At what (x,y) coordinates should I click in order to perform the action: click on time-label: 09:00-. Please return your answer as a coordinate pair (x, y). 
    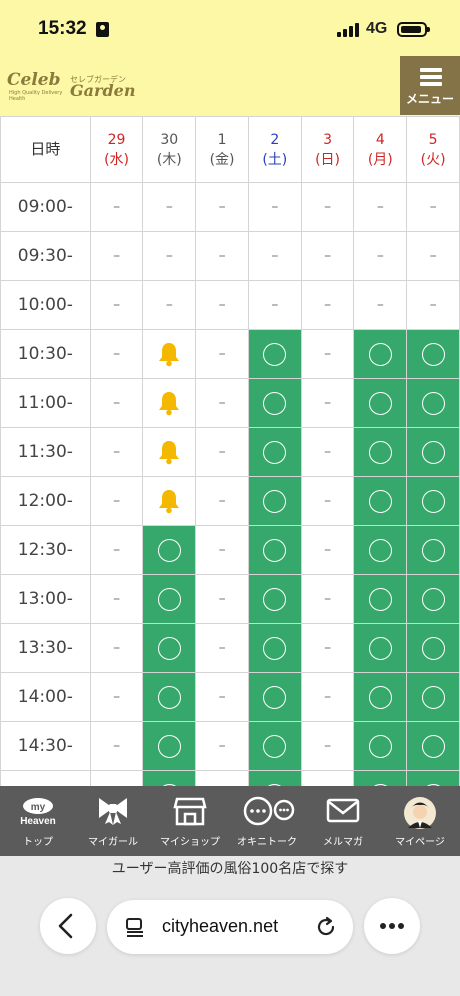
    Looking at the image, I should click on (45, 207).